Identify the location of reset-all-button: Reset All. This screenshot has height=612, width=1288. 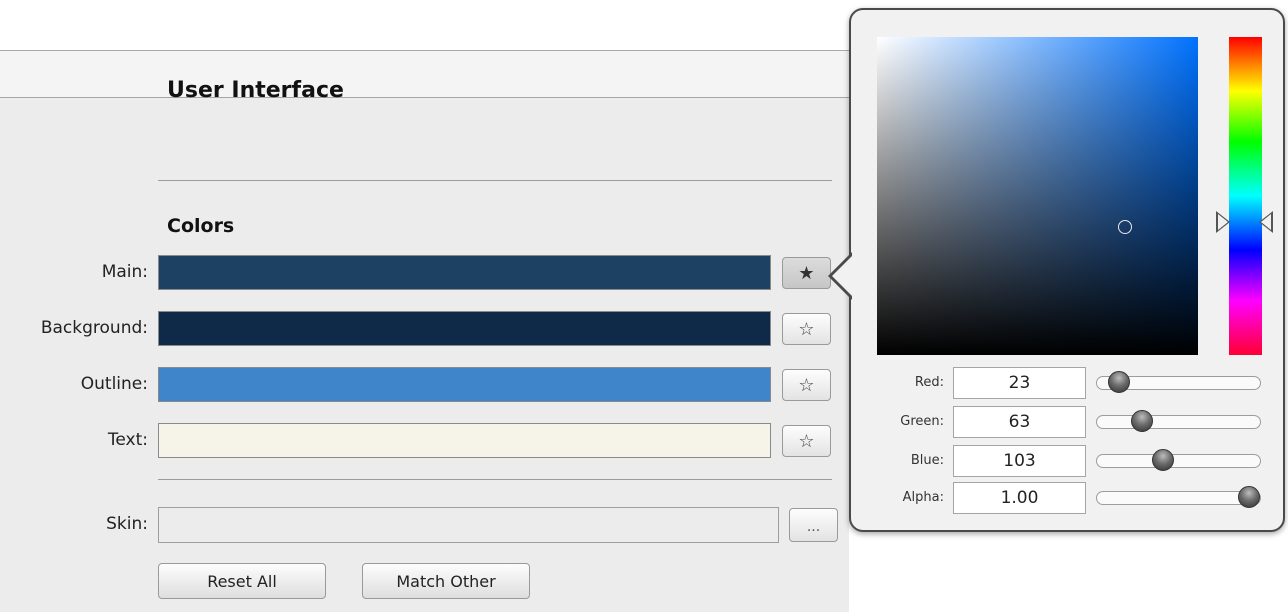
(242, 581).